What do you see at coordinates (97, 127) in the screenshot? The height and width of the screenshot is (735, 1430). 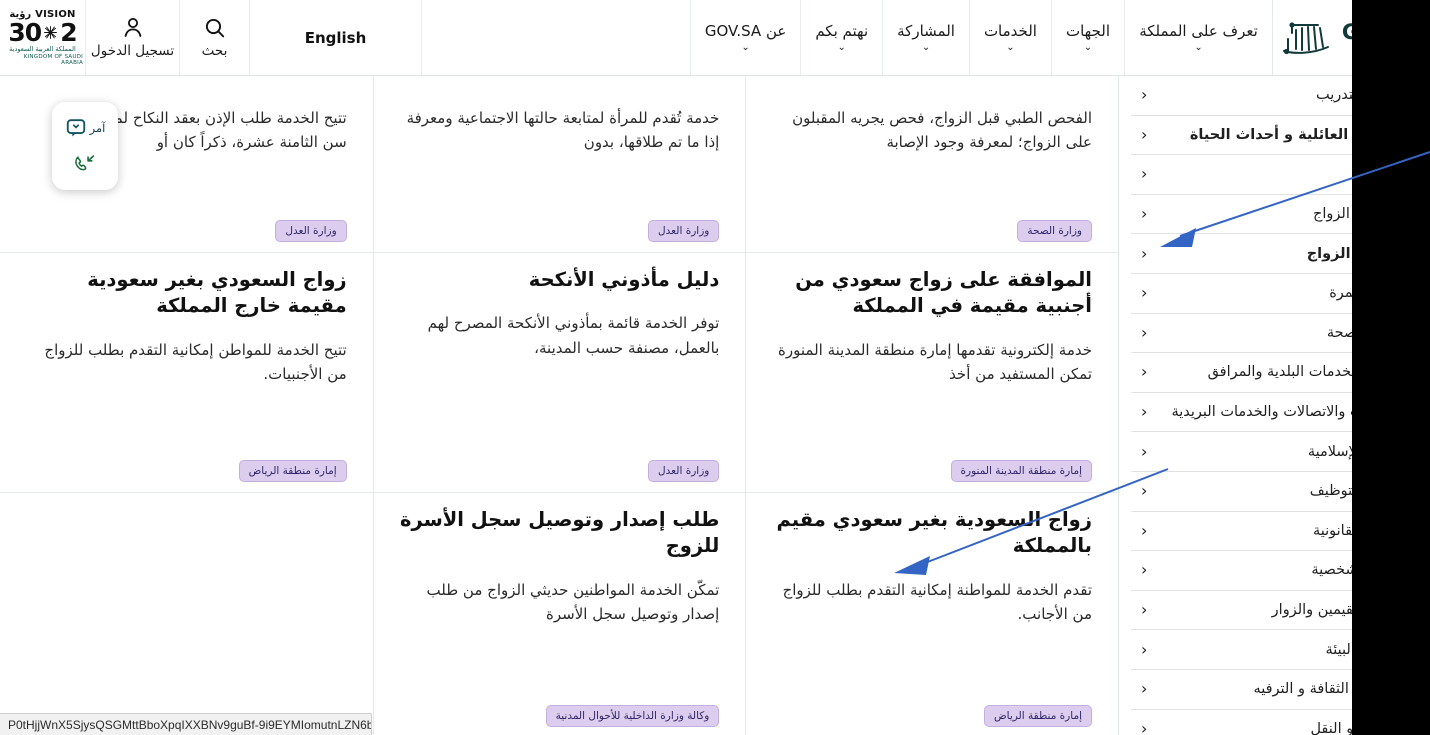 I see `assistant-label: آمر` at bounding box center [97, 127].